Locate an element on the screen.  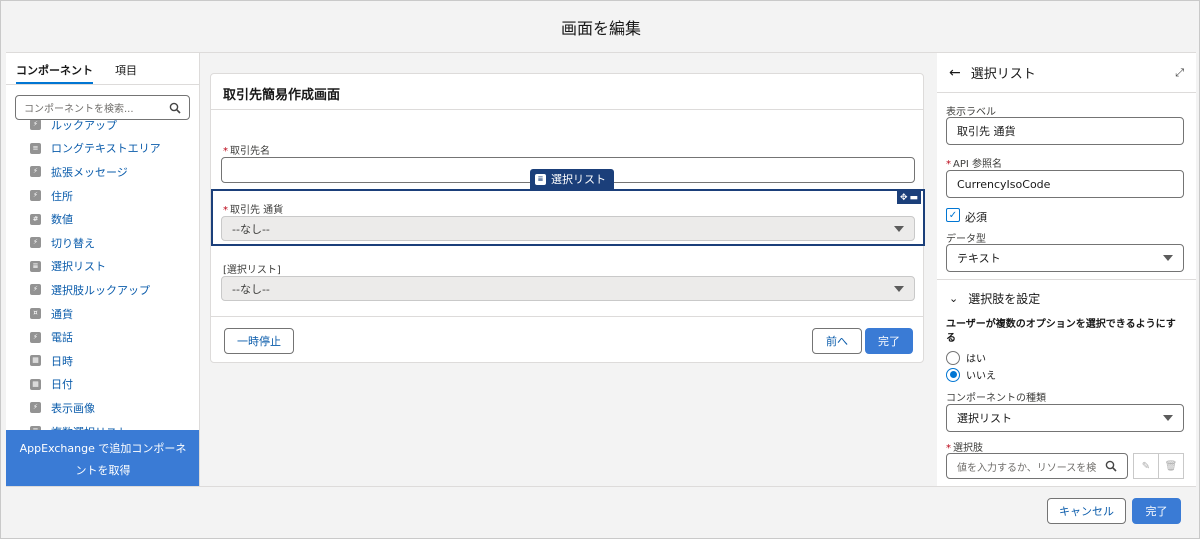
expand-icon: ⤢ is located at coordinates (1179, 73).